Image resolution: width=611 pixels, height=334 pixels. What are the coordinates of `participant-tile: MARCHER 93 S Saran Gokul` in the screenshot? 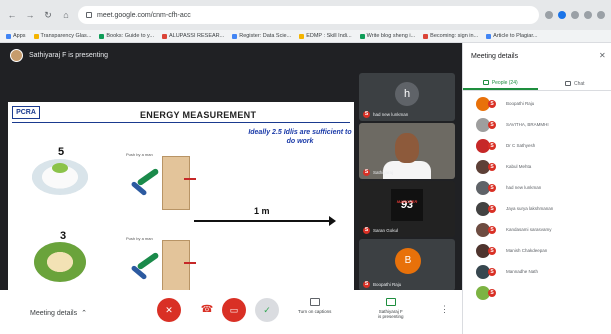 It's located at (407, 209).